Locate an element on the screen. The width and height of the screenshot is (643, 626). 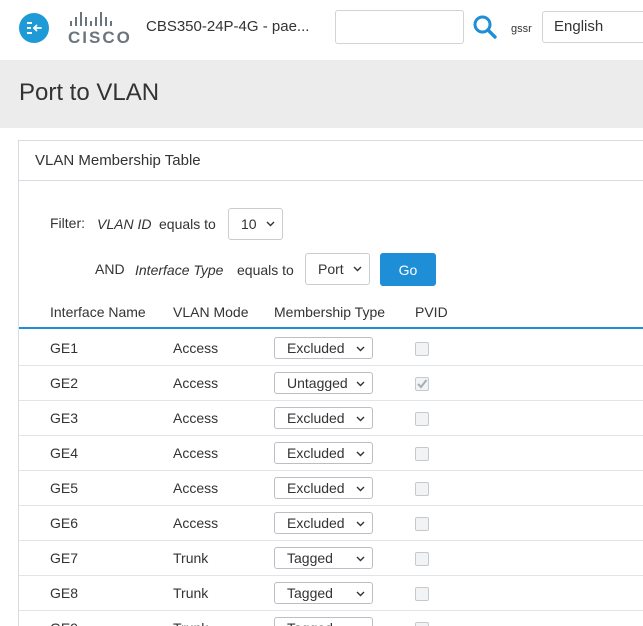
panel-header: VLAN Membership Table is located at coordinates (331, 161).